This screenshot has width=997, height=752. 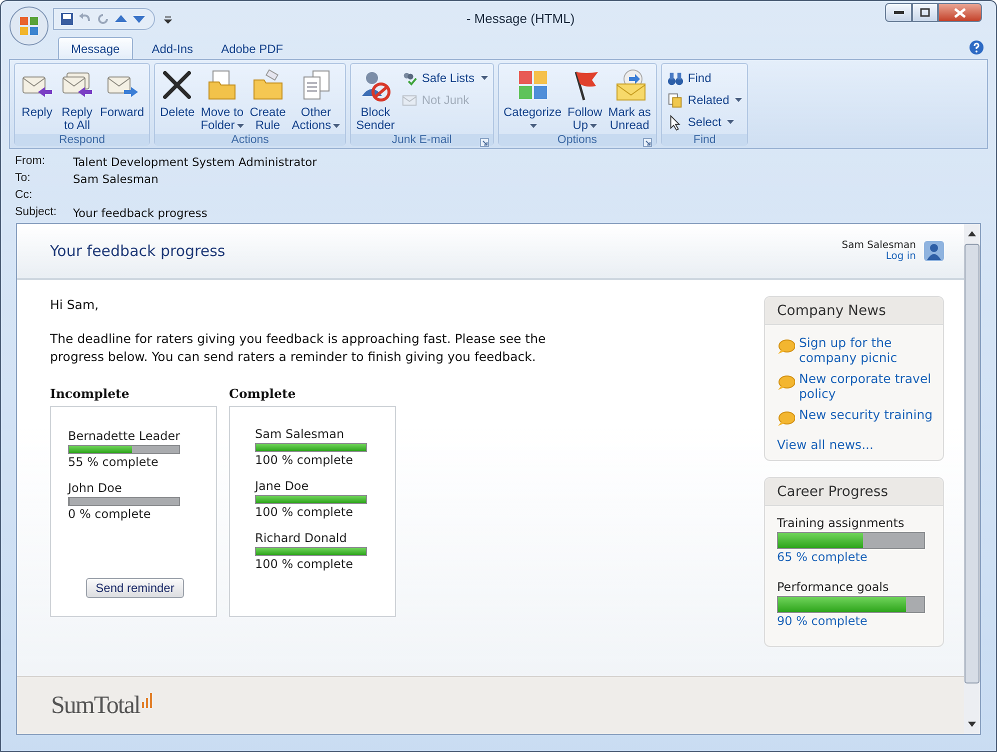 I want to click on rater-name: Bernadette Leader, so click(x=125, y=436).